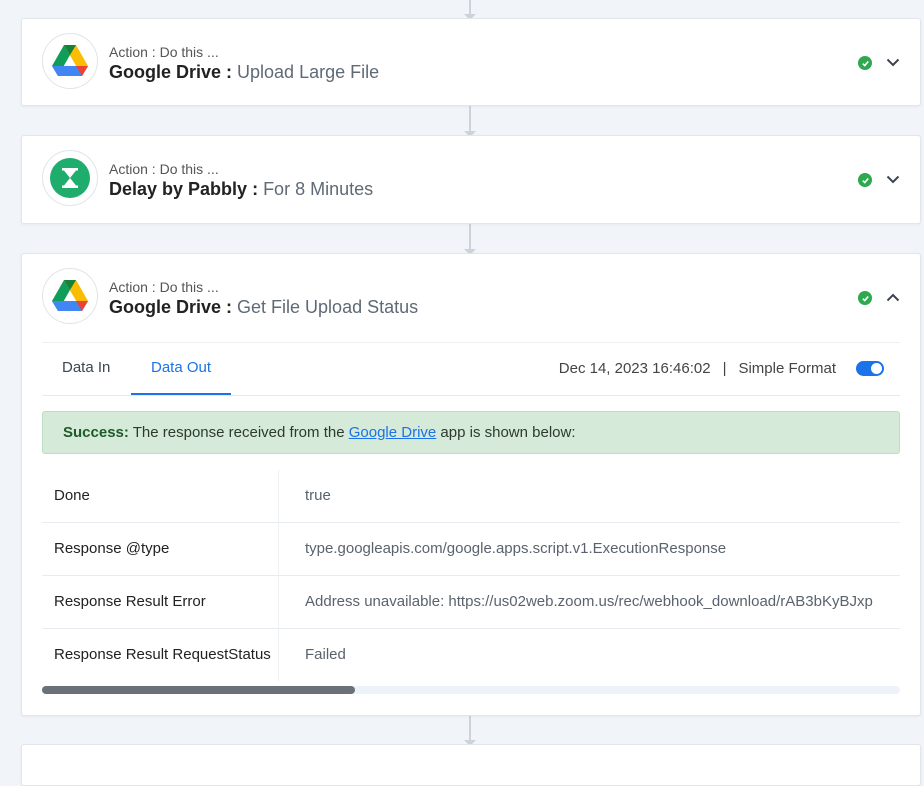  I want to click on step-title: Delay by Pabbly : For 8 Minutes, so click(241, 189).